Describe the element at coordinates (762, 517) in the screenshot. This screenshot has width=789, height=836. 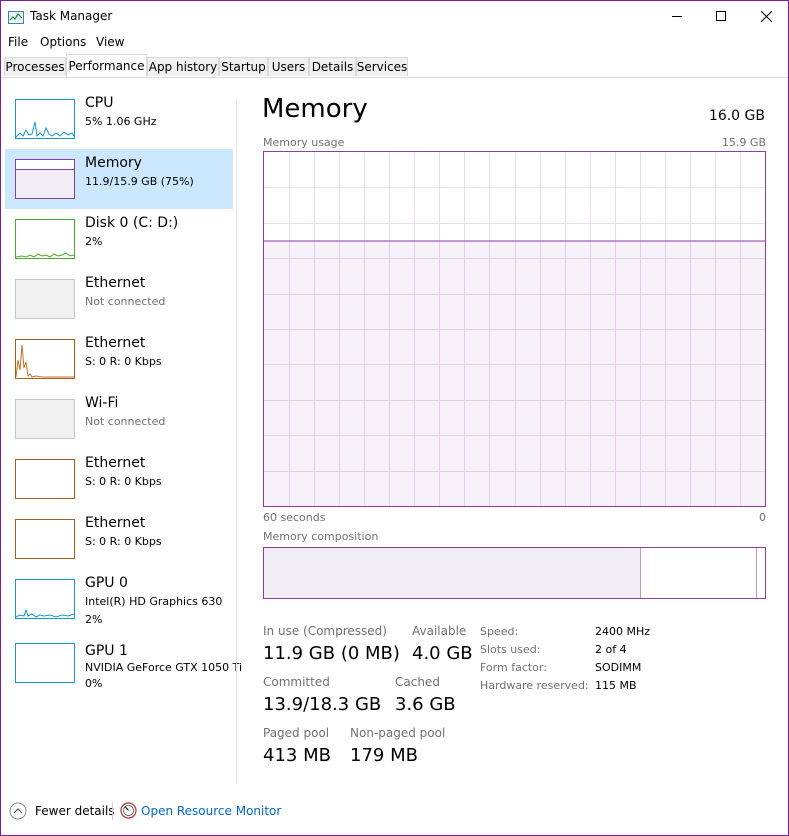
I see `graph-time-end: 0` at that location.